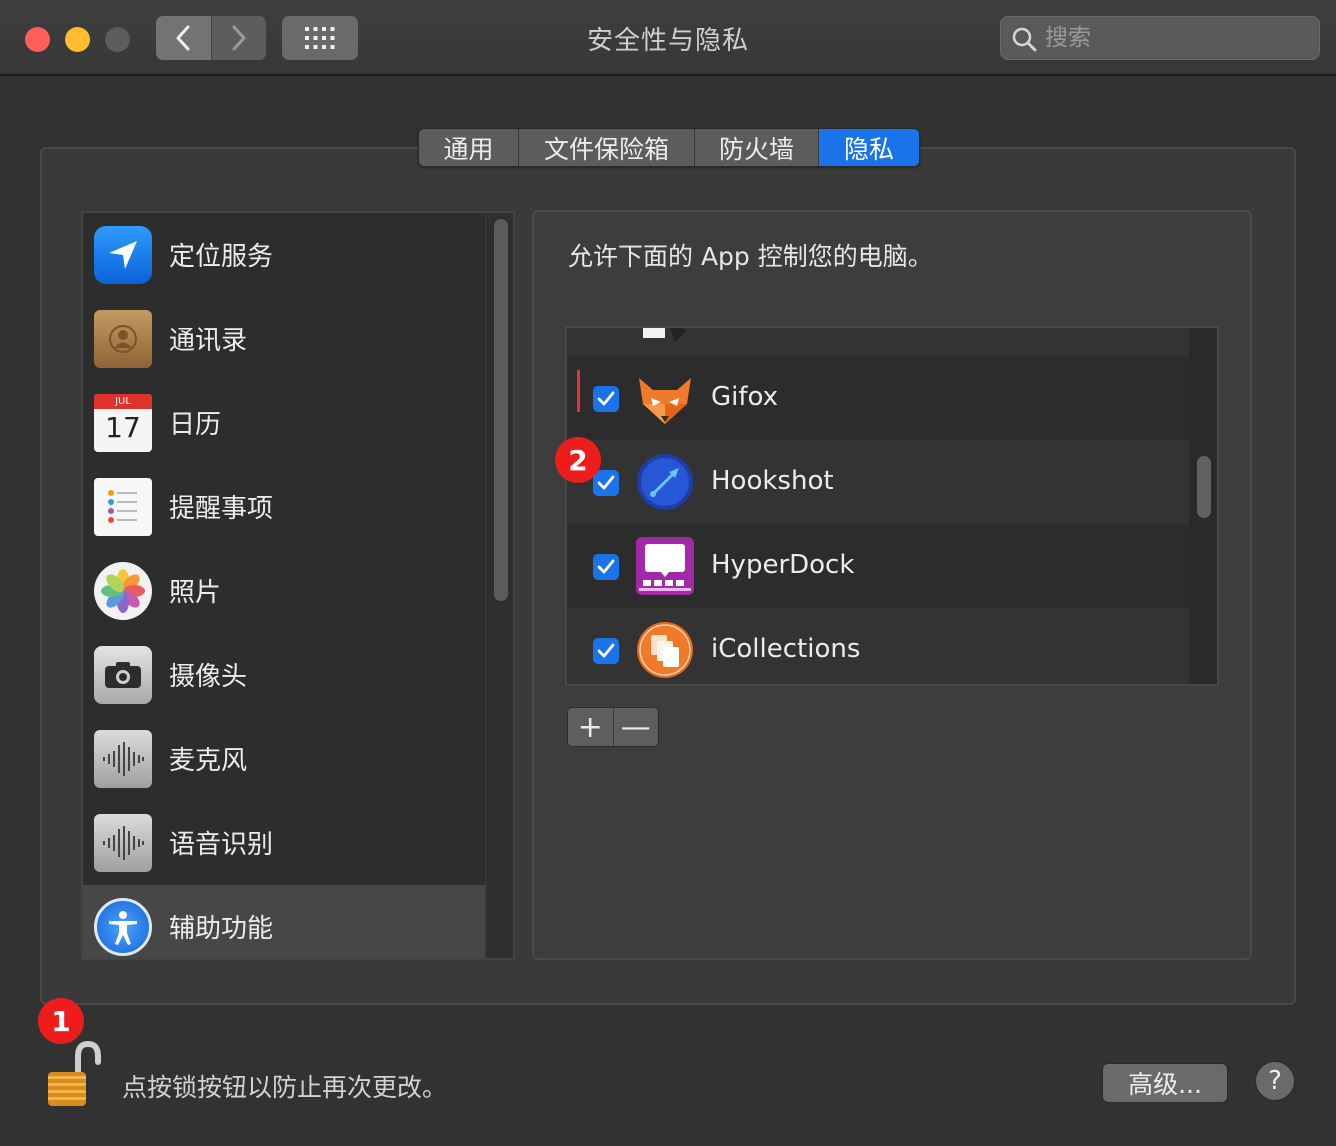 Image resolution: width=1336 pixels, height=1146 pixels. Describe the element at coordinates (221, 845) in the screenshot. I see `sidebar-item-label: 语音识别` at that location.